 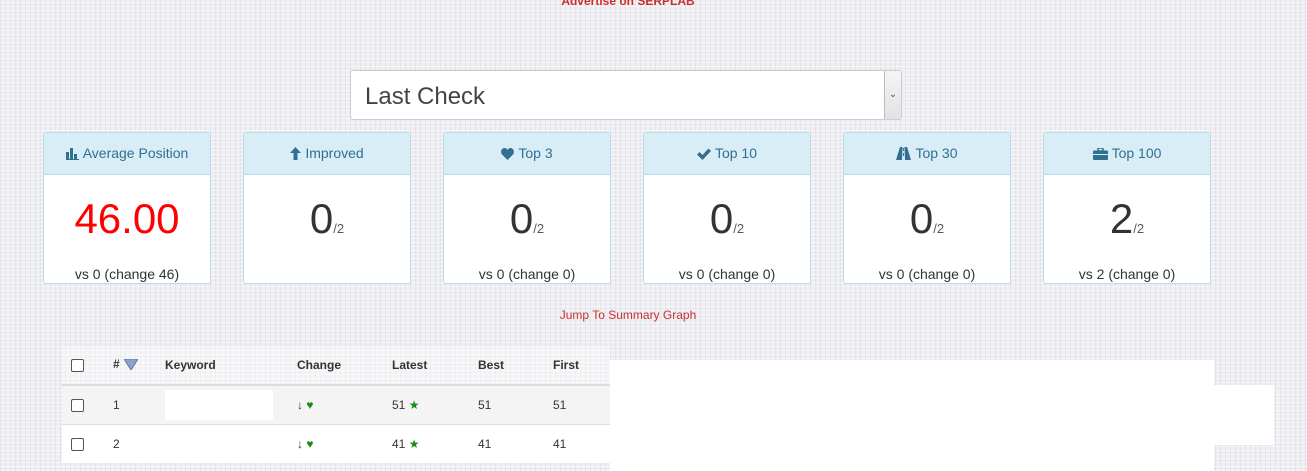 What do you see at coordinates (703, 155) in the screenshot?
I see `checkmark-icon` at bounding box center [703, 155].